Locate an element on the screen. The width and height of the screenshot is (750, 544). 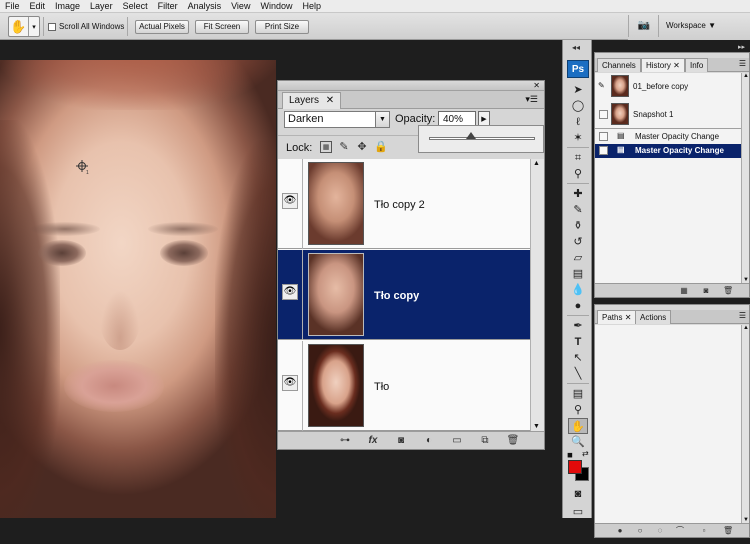
tab-paths: Paths ✕ is located at coordinates (617, 317).